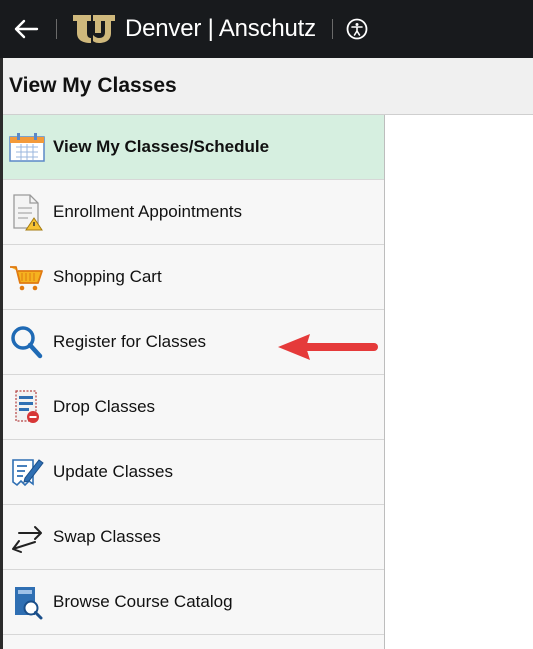 The height and width of the screenshot is (649, 533). I want to click on back-button, so click(26, 29).